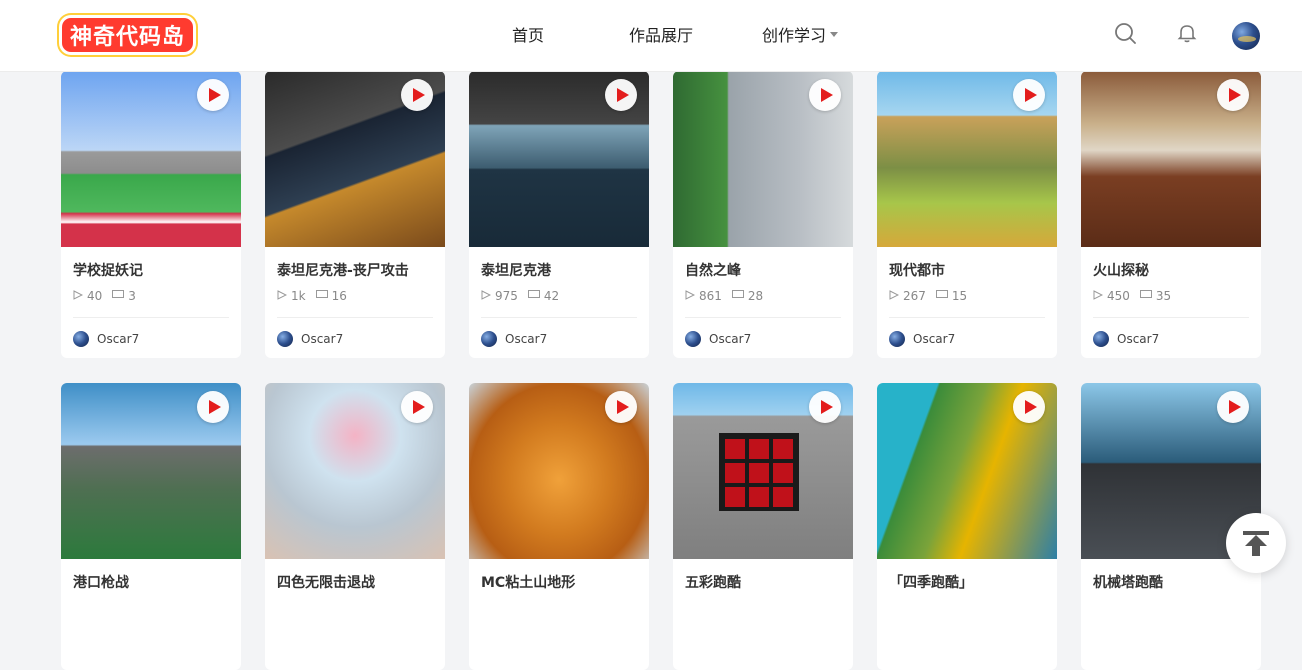 The height and width of the screenshot is (670, 1302). I want to click on work-stats: 861 28, so click(729, 296).